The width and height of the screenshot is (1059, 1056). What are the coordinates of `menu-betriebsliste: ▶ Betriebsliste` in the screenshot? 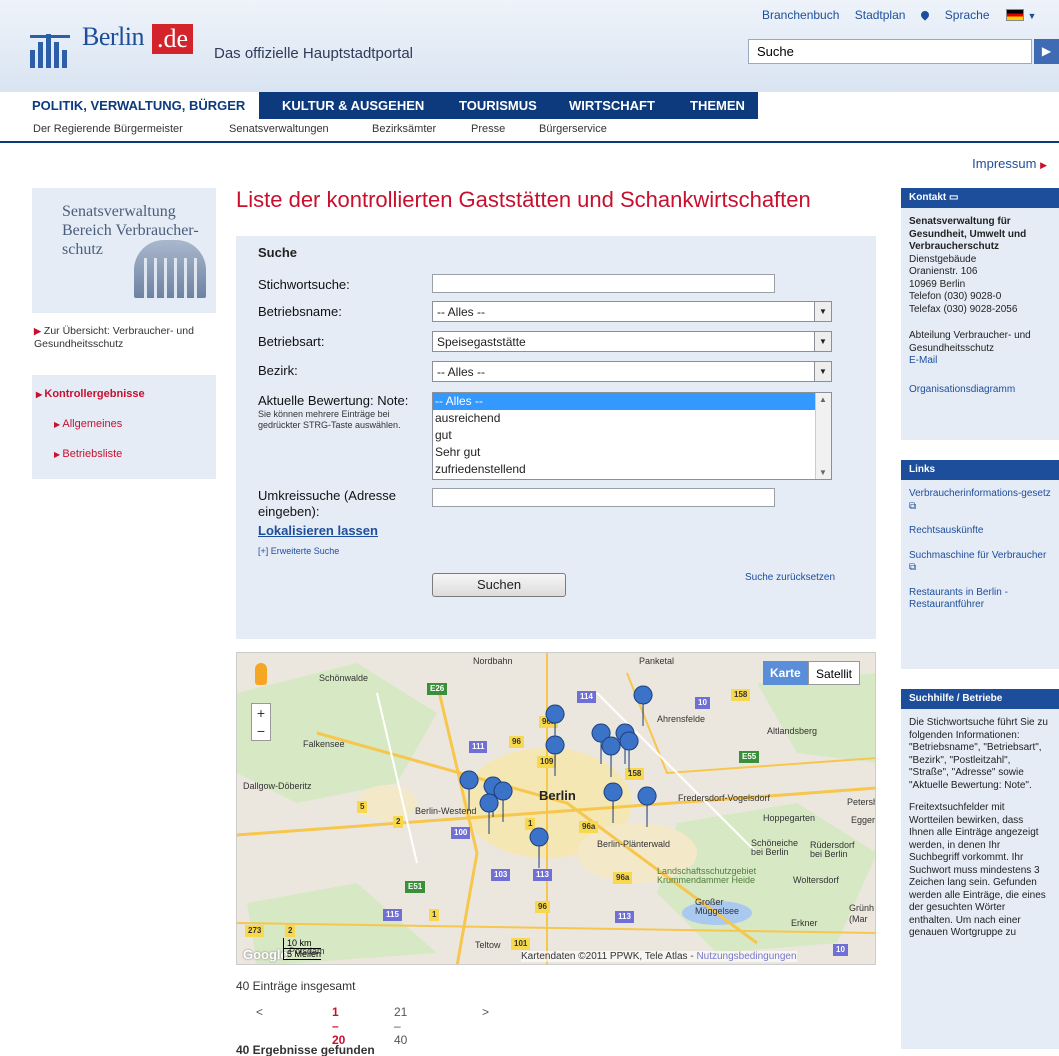 It's located at (124, 454).